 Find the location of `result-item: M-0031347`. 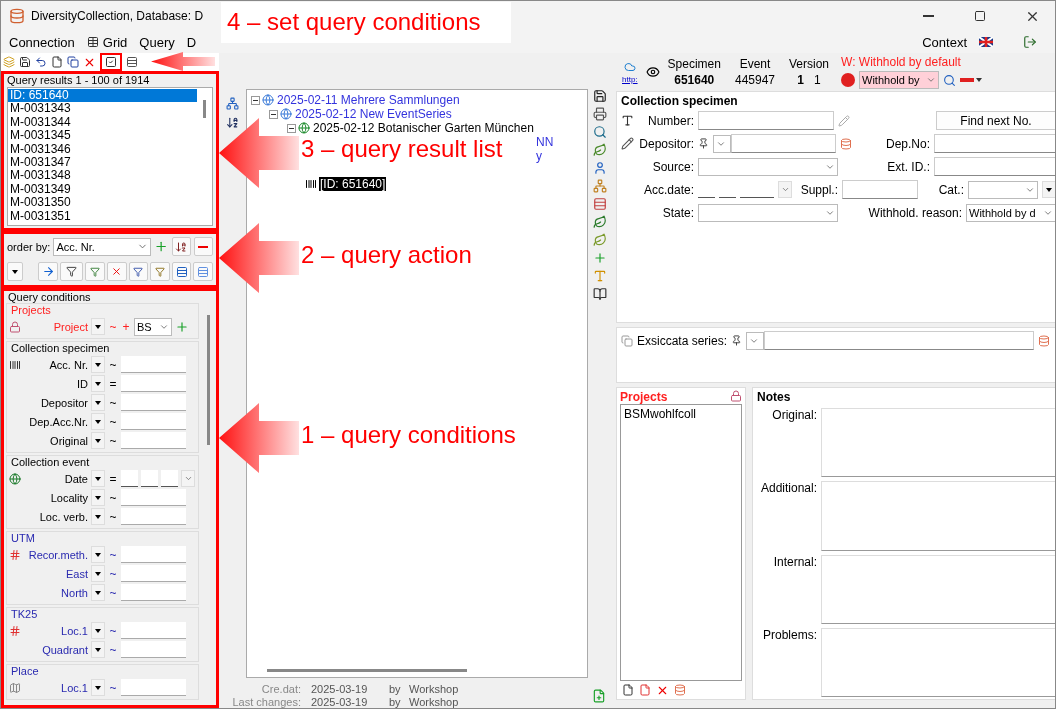

result-item: M-0031347 is located at coordinates (102, 162).